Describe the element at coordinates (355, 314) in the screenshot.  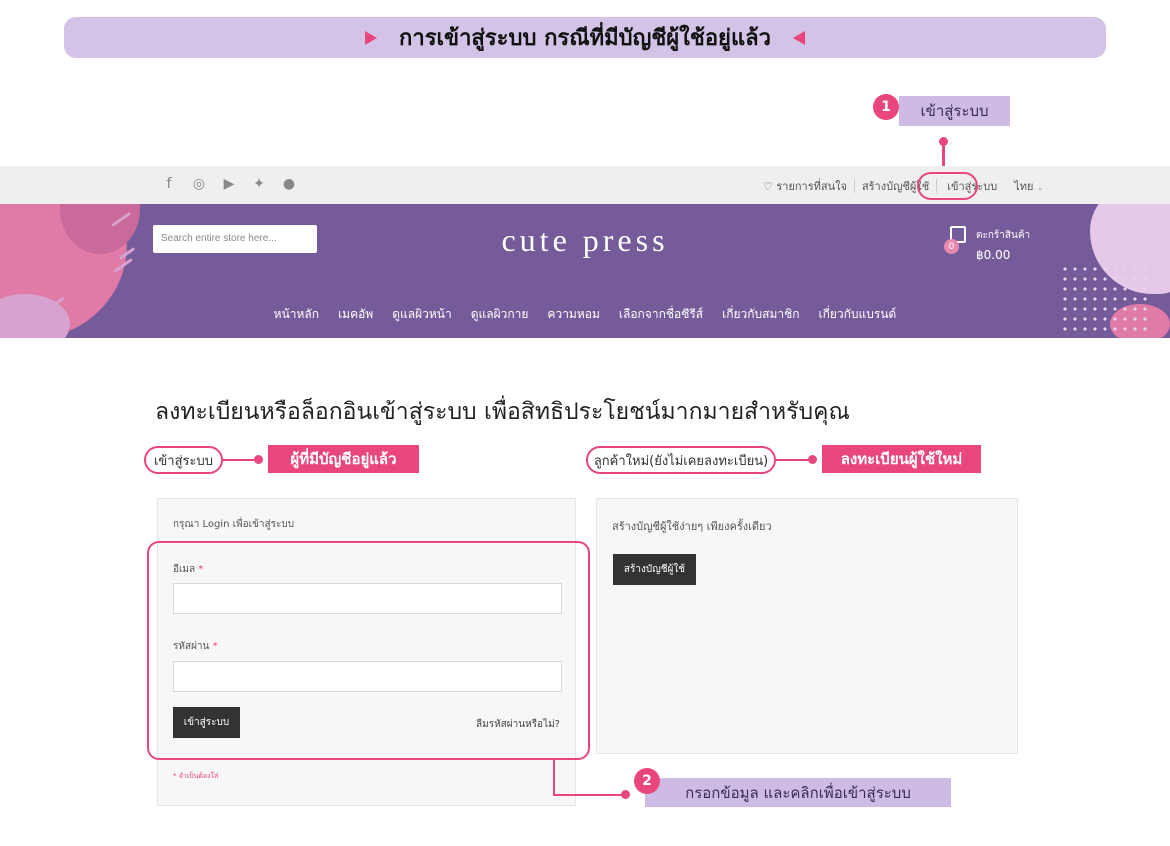
I see `nav-item-makeup: เมคอัพ` at that location.